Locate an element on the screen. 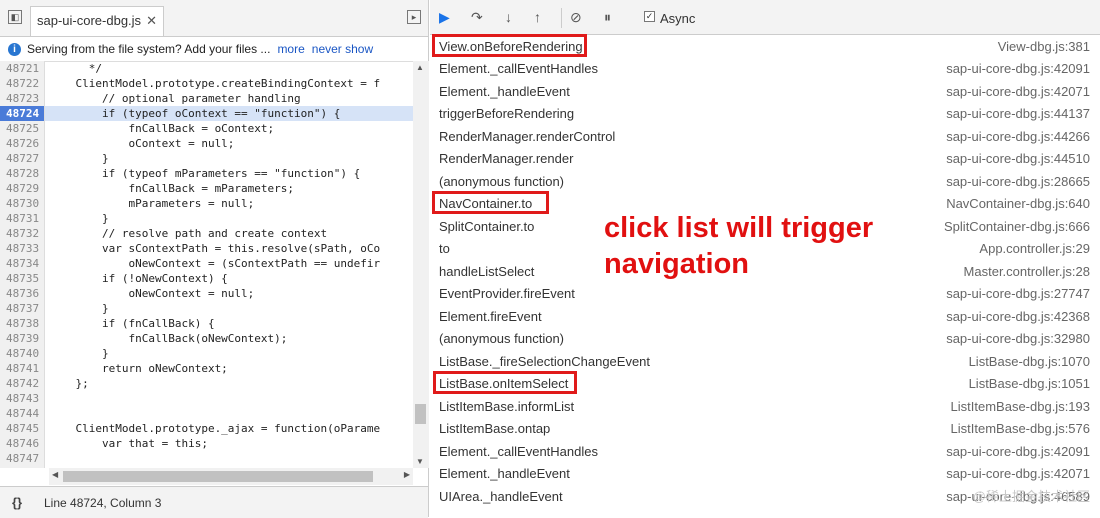 Image resolution: width=1100 pixels, height=518 pixels. code-line: 48743 is located at coordinates (206, 398).